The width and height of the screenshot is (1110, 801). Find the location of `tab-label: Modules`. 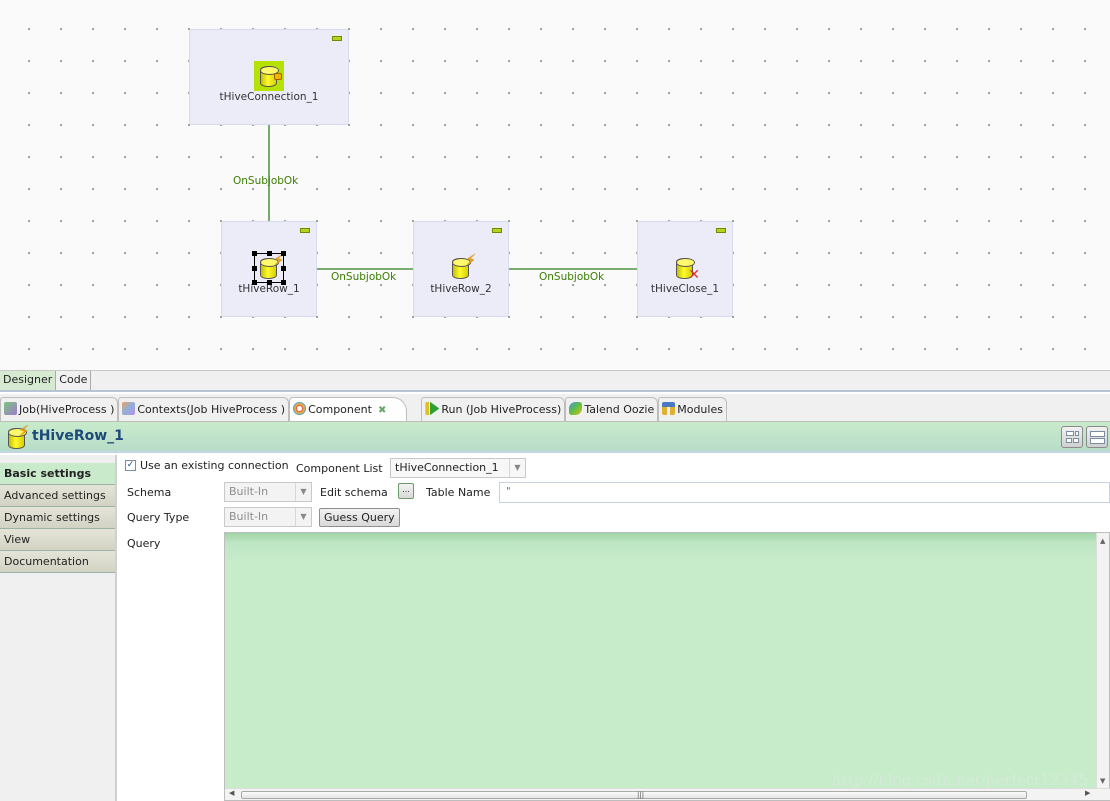

tab-label: Modules is located at coordinates (700, 409).